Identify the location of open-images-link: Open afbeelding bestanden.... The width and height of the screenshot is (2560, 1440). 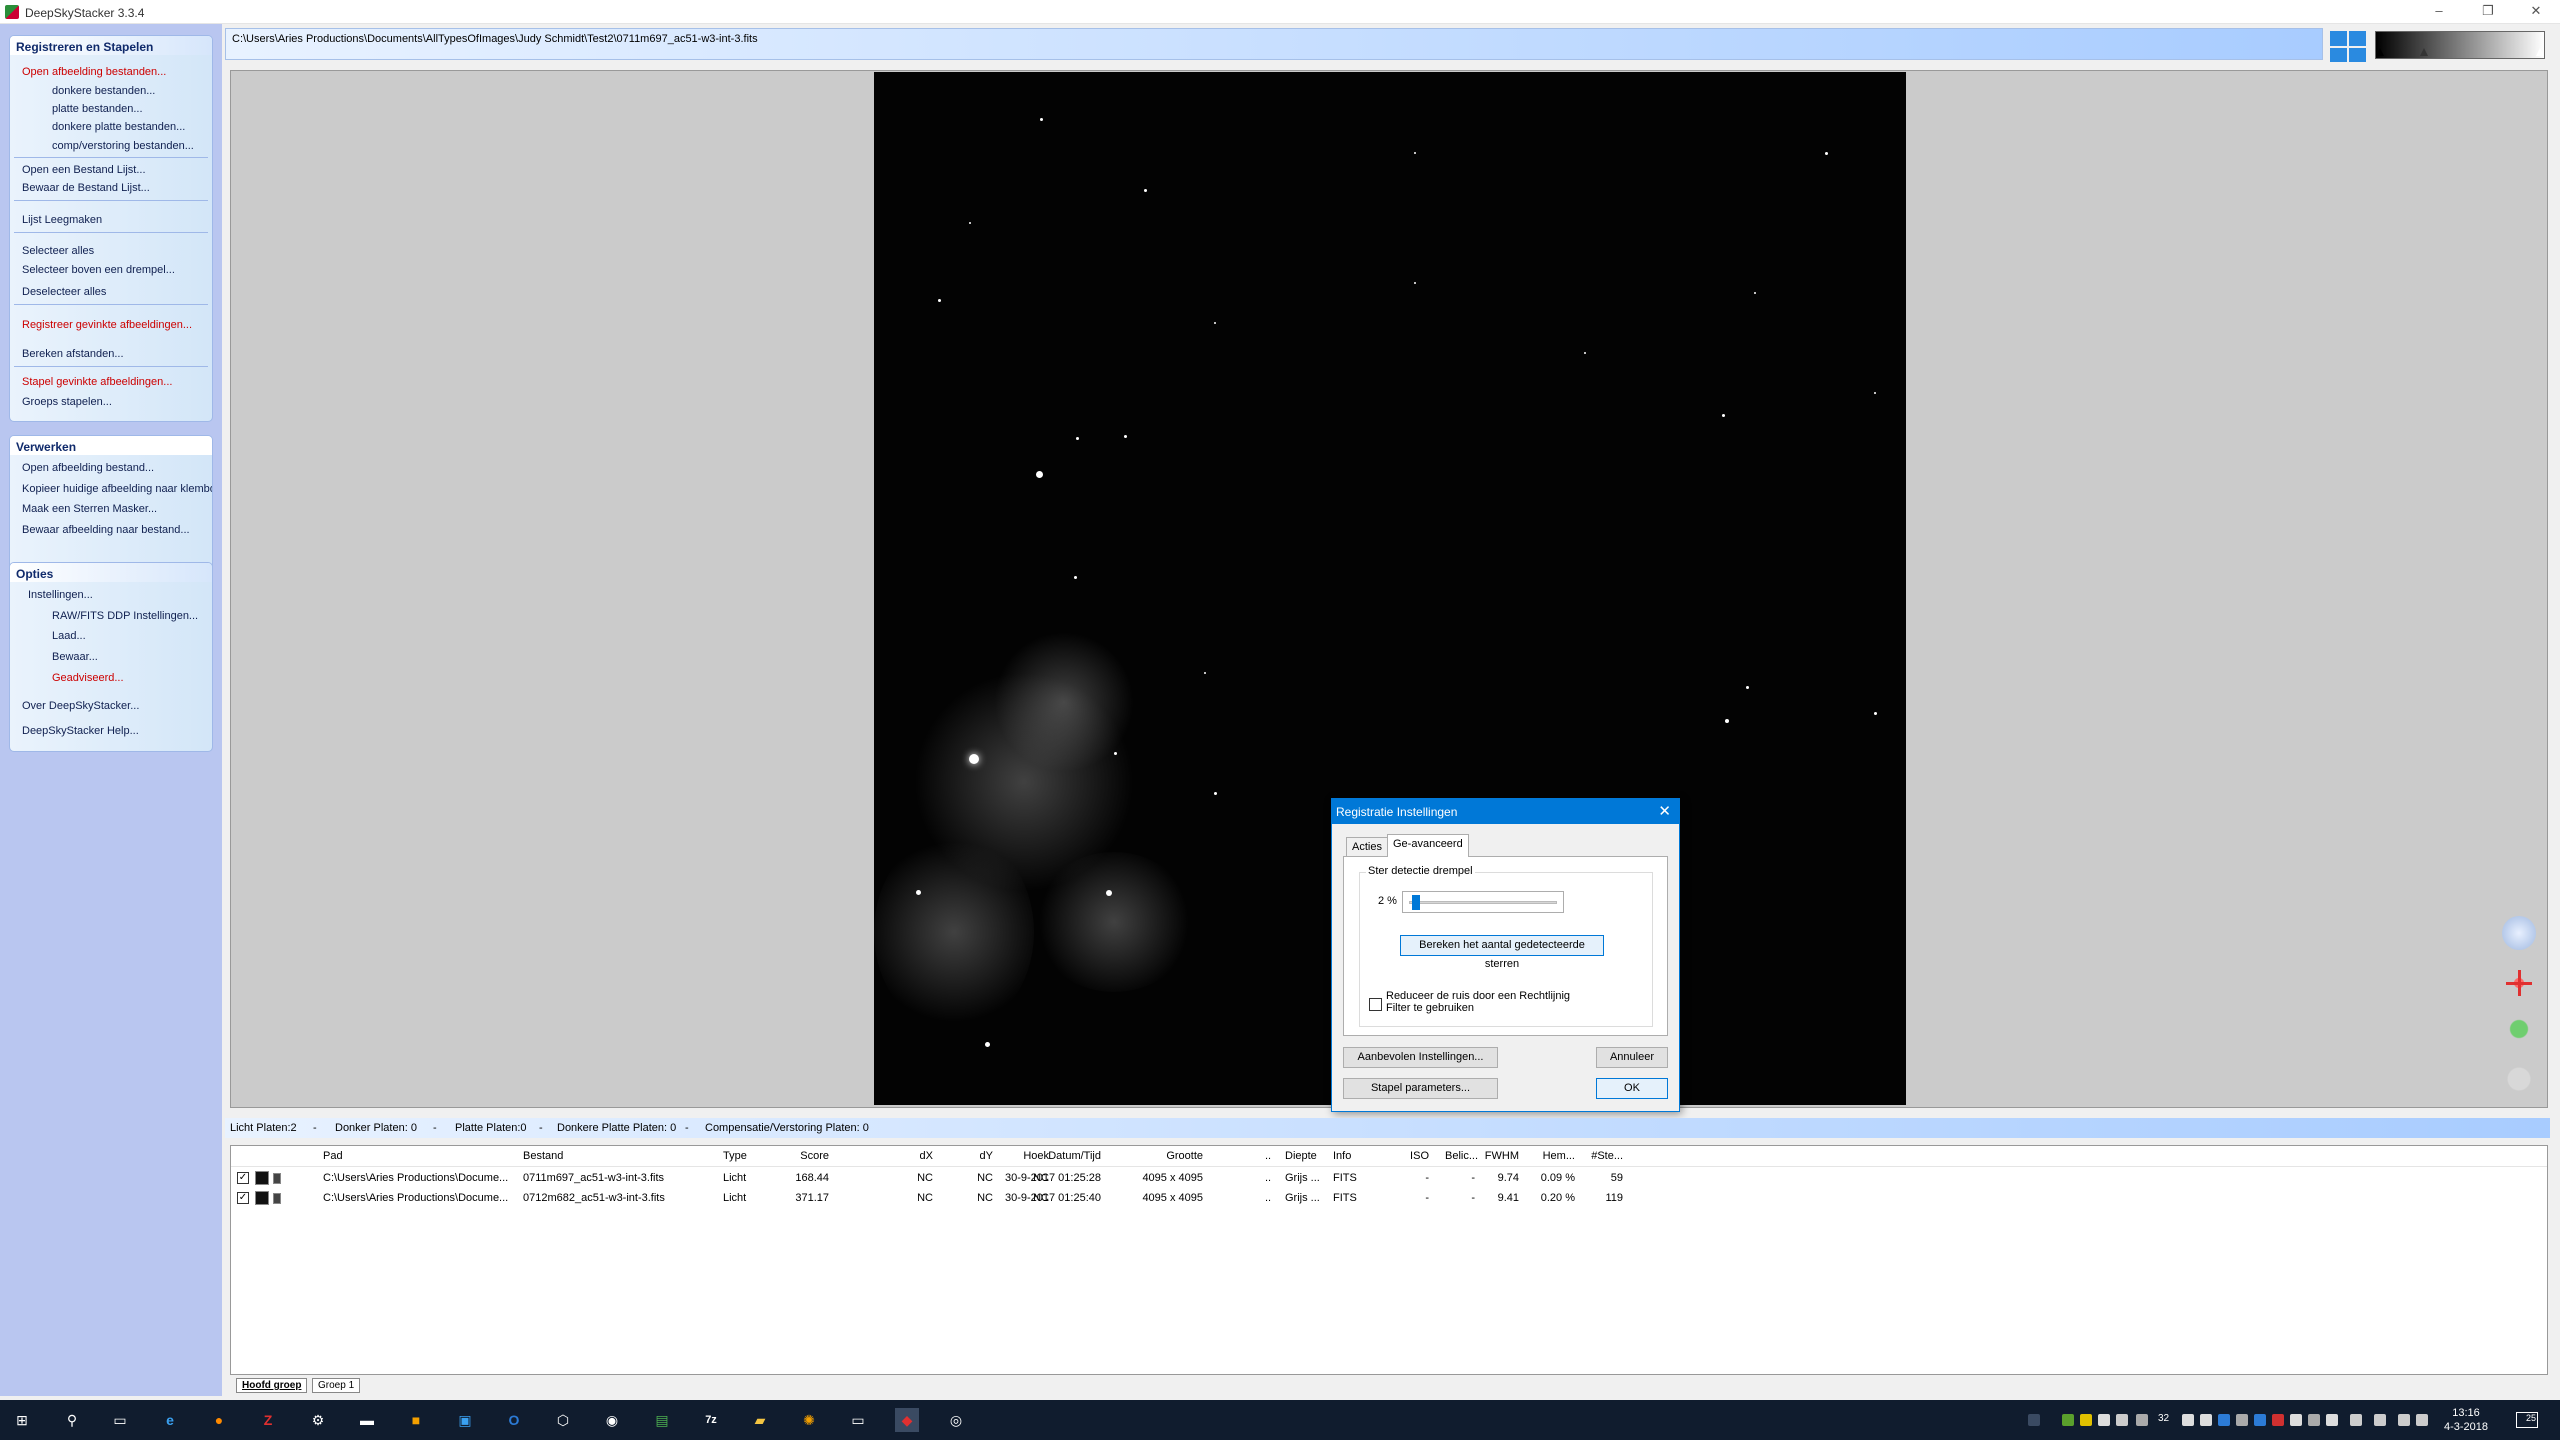
(94, 72).